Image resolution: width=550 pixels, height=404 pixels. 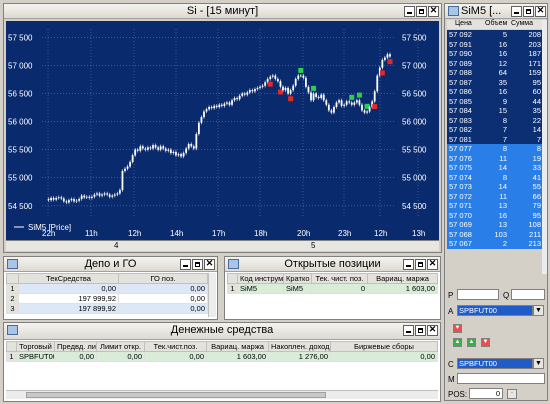 What do you see at coordinates (35, 346) in the screenshot?
I see `column-header: Торговый` at bounding box center [35, 346].